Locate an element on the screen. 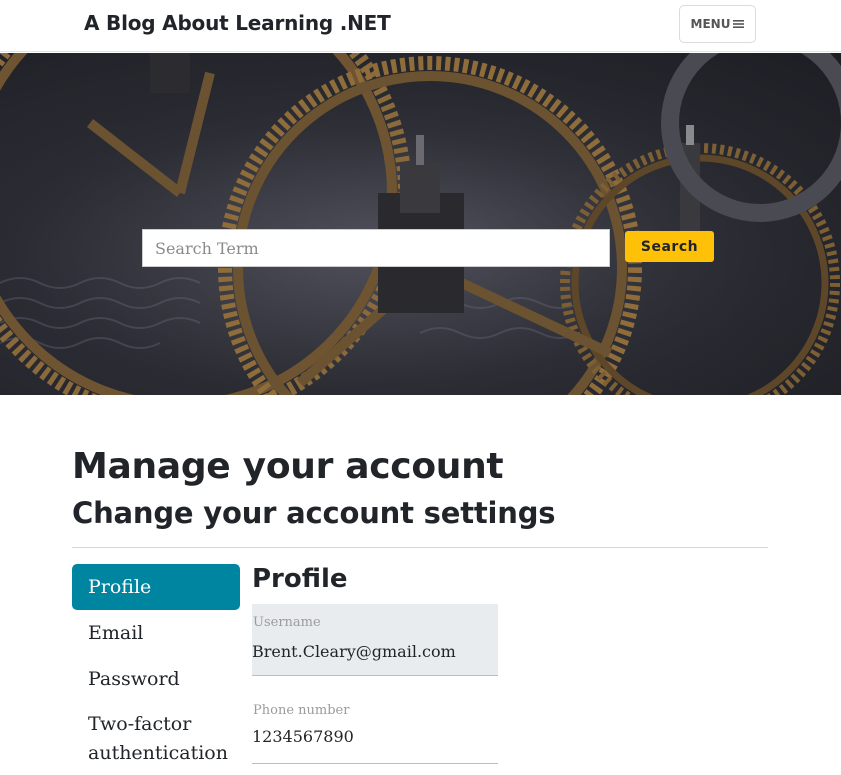 Image resolution: width=841 pixels, height=775 pixels. phone-input is located at coordinates (372, 736).